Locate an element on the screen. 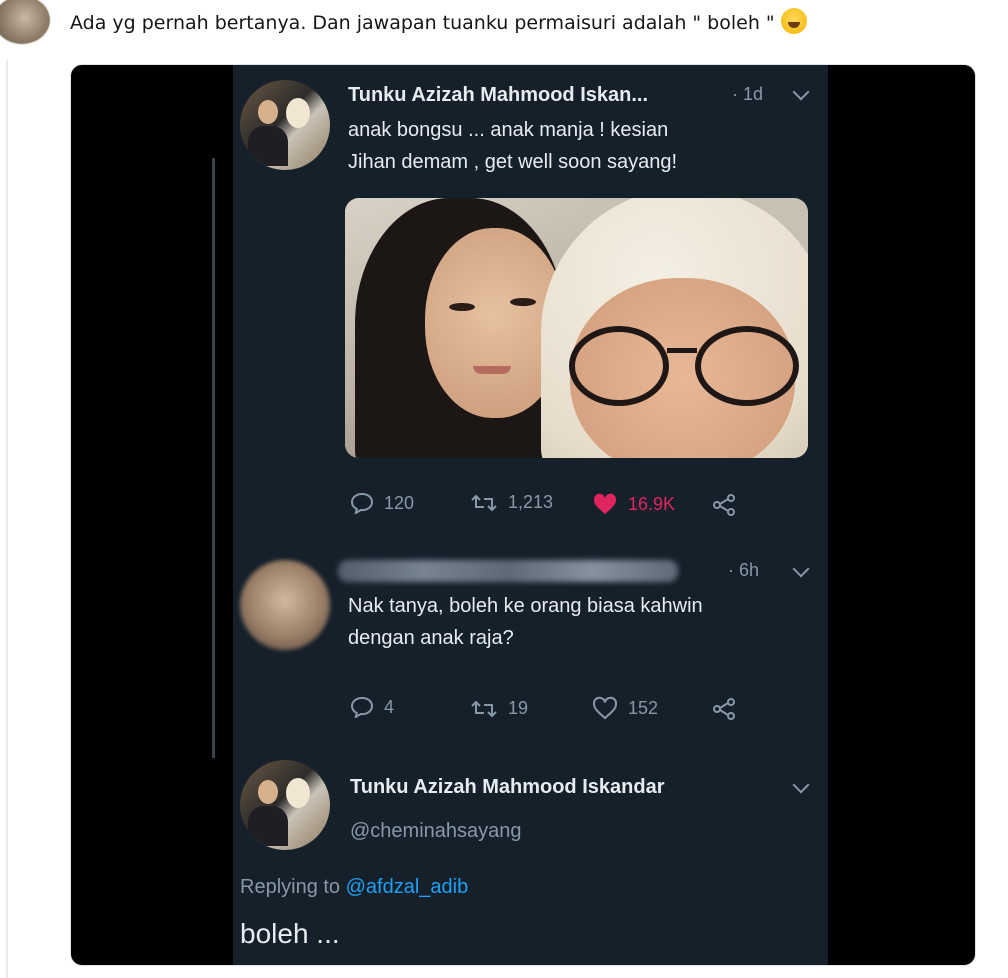 This screenshot has height=978, width=1008. like-count: 152 is located at coordinates (643, 707).